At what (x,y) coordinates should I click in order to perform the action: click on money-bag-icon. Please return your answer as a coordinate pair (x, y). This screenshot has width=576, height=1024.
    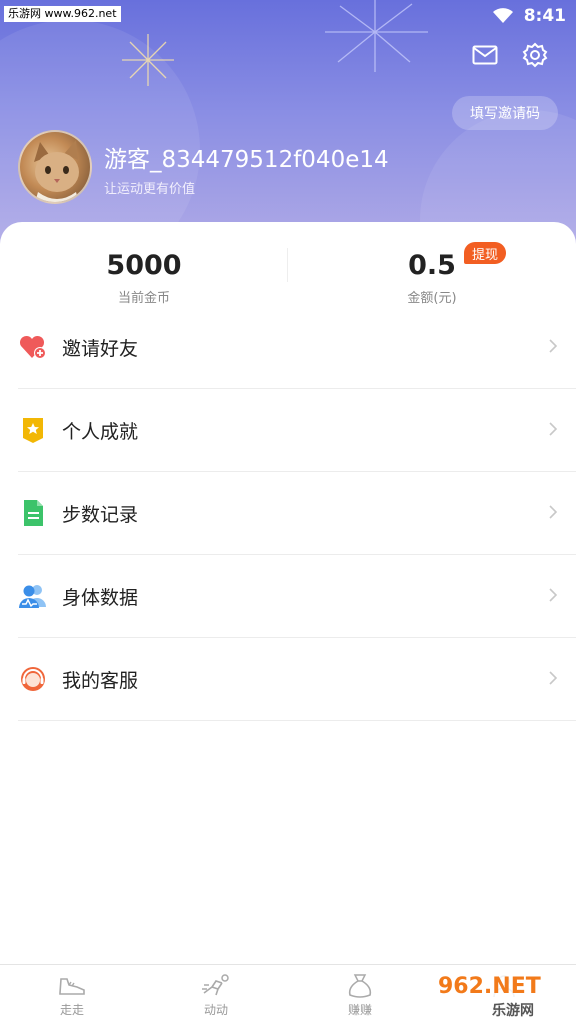
    Looking at the image, I should click on (360, 986).